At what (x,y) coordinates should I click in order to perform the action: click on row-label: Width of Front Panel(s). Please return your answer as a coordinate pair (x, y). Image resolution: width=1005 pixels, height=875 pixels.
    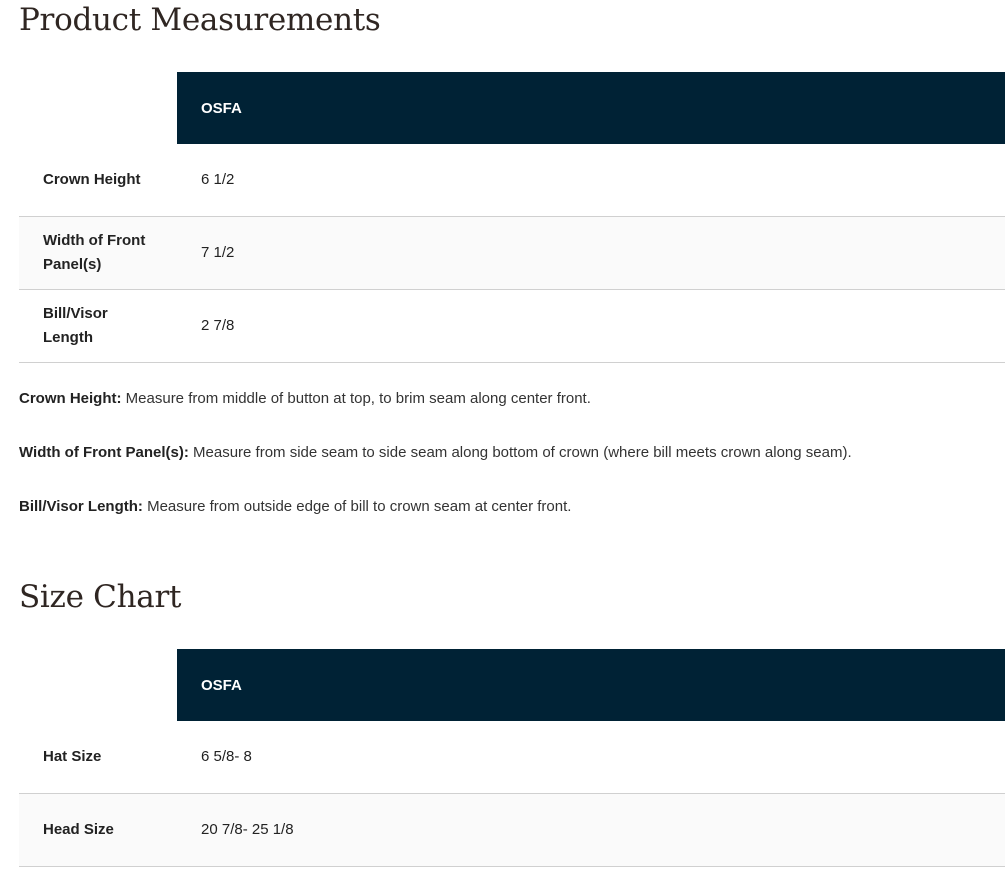
    Looking at the image, I should click on (98, 253).